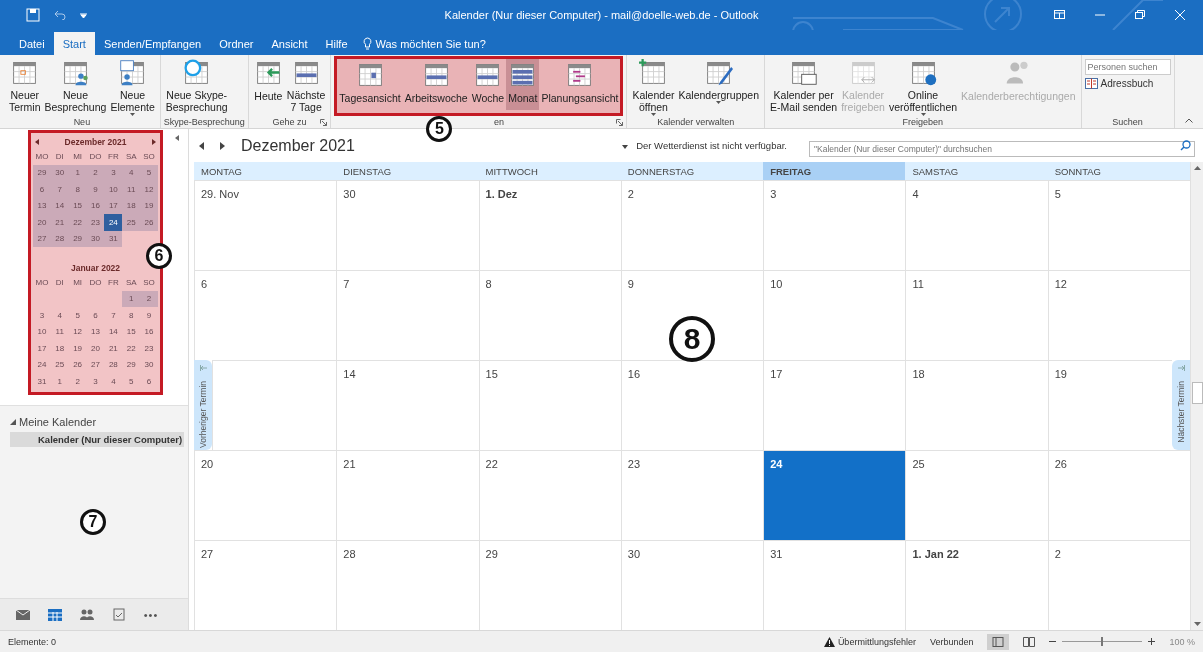 The image size is (1203, 652). I want to click on day-cell: 4, so click(976, 225).